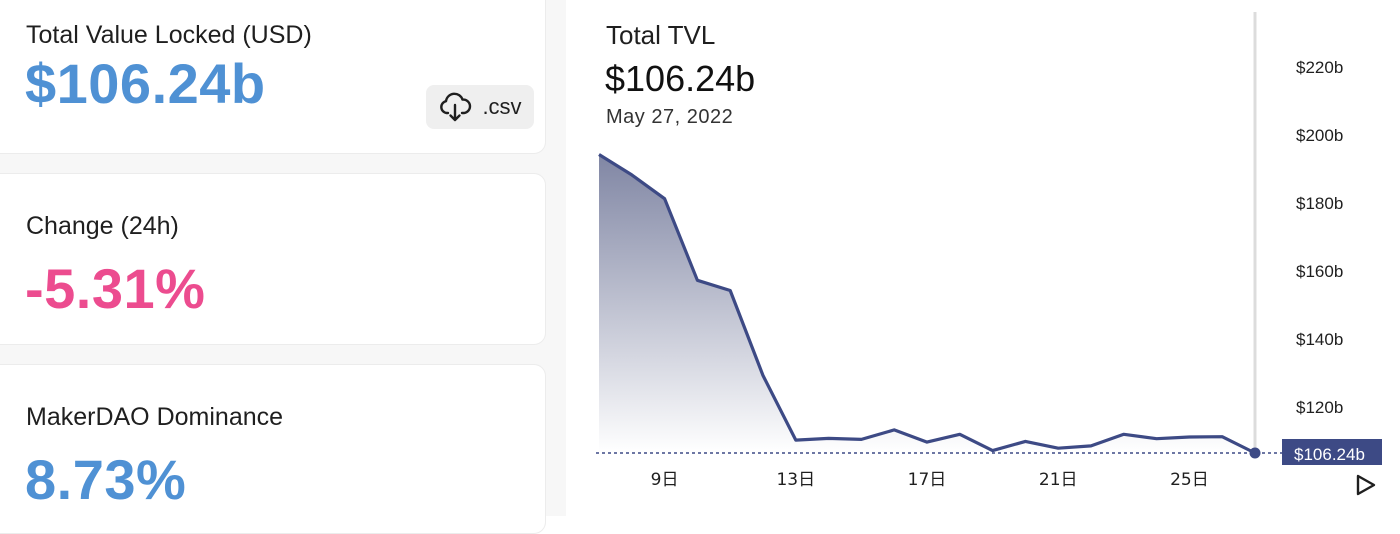 Image resolution: width=1400 pixels, height=534 pixels. What do you see at coordinates (106, 479) in the screenshot?
I see `dominance-value: 8.73%` at bounding box center [106, 479].